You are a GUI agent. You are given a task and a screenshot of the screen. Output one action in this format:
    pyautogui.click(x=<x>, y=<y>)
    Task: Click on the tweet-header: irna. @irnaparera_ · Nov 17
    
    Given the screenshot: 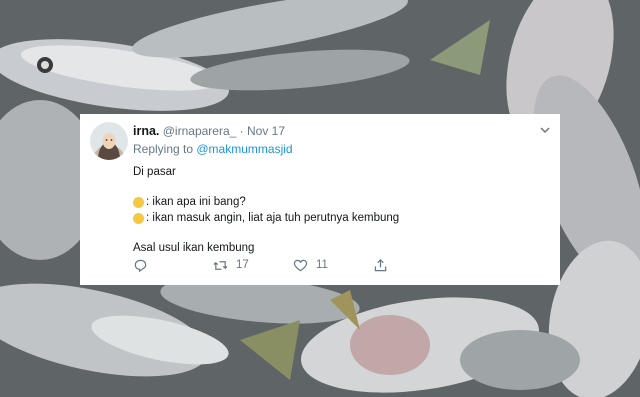 What is the action you would take?
    pyautogui.click(x=209, y=131)
    